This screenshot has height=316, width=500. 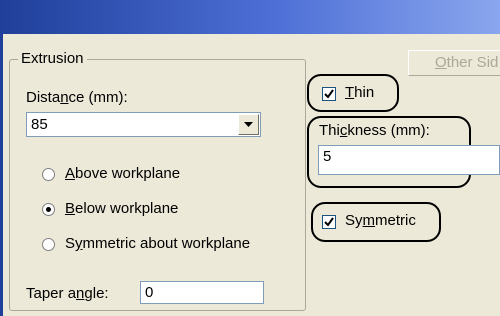 What do you see at coordinates (359, 92) in the screenshot?
I see `thin-label: Thin` at bounding box center [359, 92].